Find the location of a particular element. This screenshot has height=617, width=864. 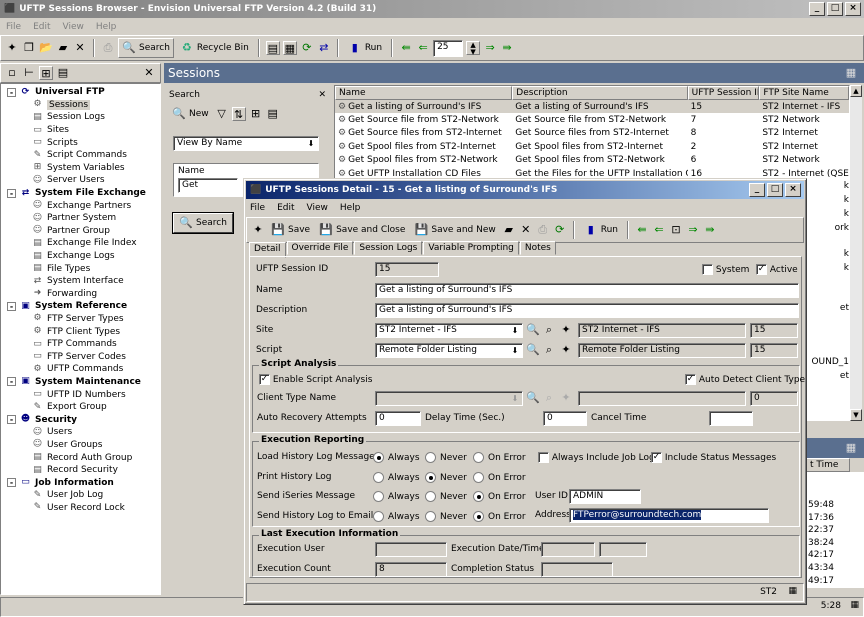

scroll-up-icon: ▲ is located at coordinates (856, 91).